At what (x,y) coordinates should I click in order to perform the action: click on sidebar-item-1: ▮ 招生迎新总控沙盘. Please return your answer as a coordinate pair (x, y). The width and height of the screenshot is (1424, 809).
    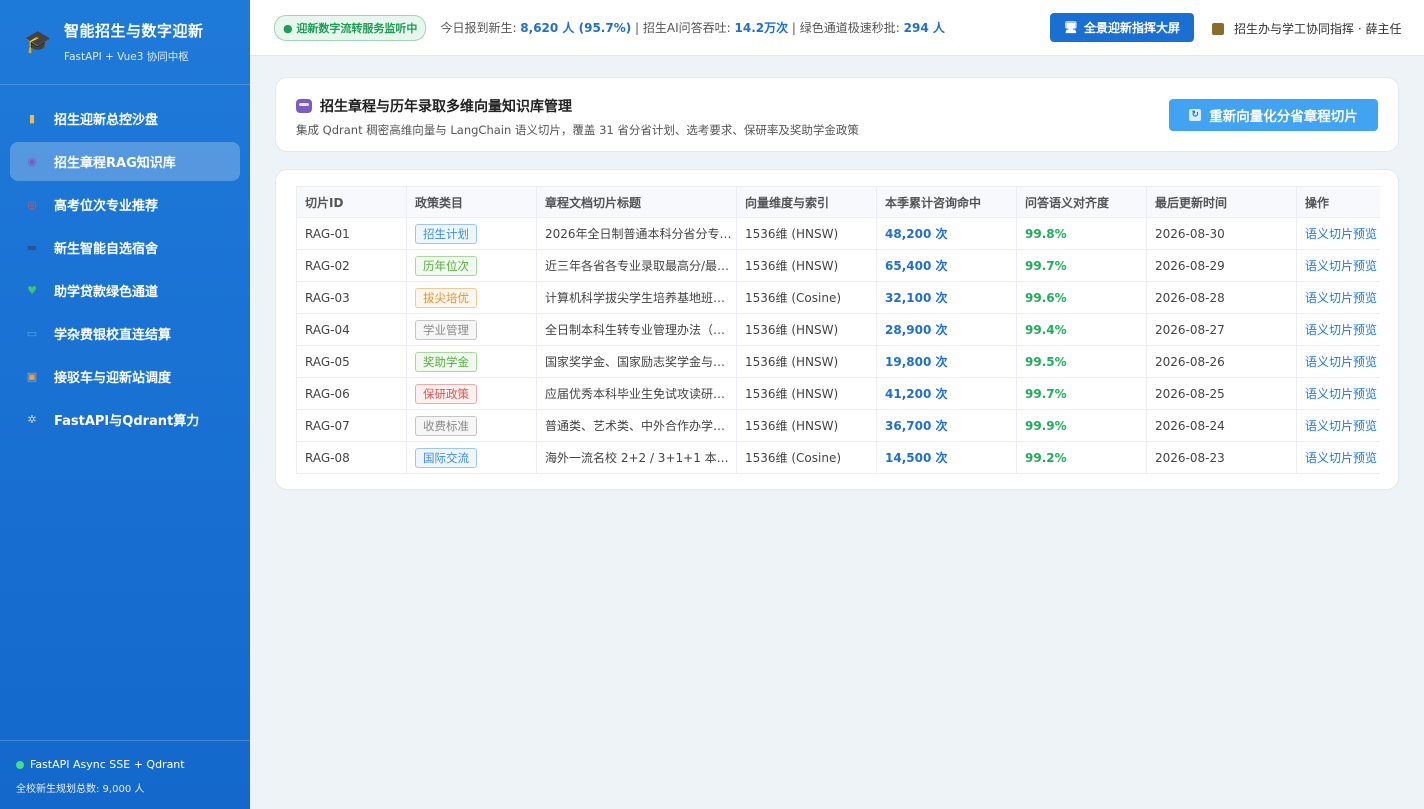
    Looking at the image, I should click on (125, 118).